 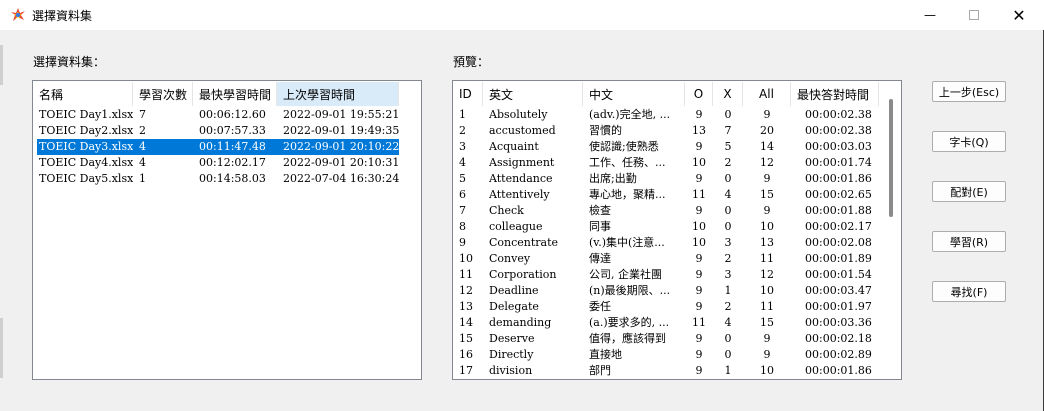 What do you see at coordinates (521, 178) in the screenshot?
I see `preview-cell-english: Attendance` at bounding box center [521, 178].